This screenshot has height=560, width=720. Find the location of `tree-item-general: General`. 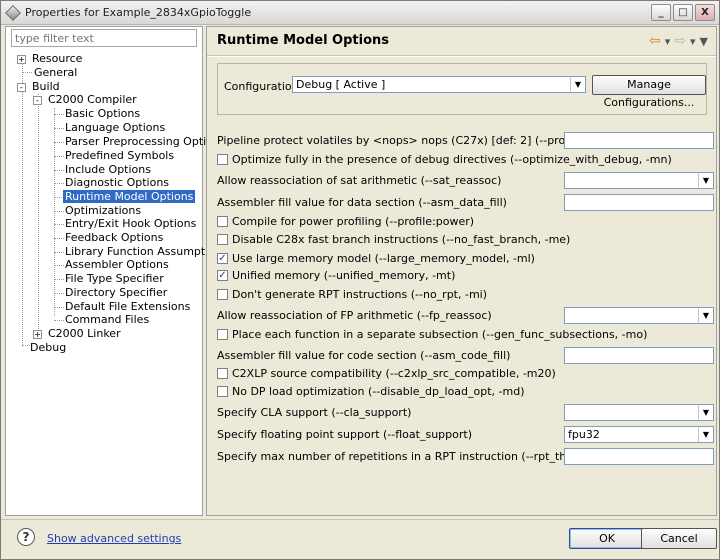

tree-item-general: General is located at coordinates (55, 73).